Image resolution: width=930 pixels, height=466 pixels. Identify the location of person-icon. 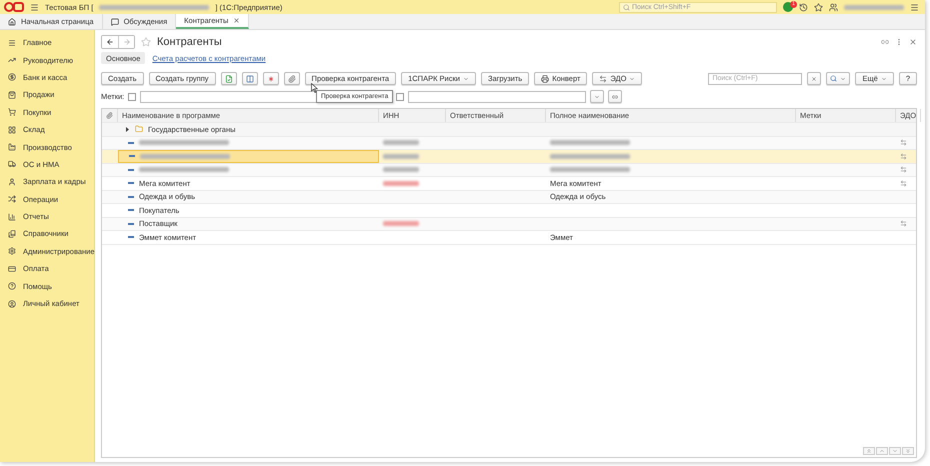
(12, 182).